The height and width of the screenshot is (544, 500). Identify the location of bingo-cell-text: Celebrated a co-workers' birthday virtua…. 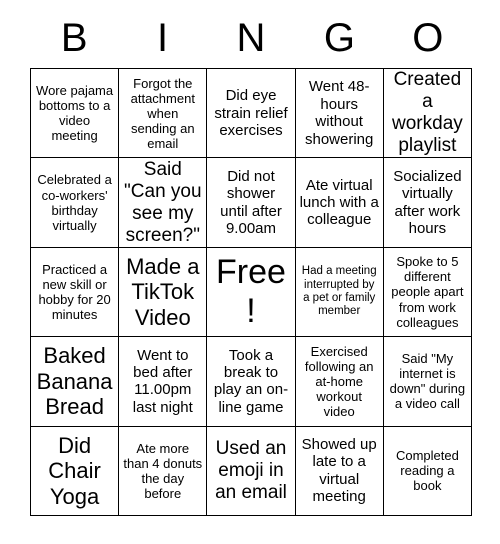
(74, 202).